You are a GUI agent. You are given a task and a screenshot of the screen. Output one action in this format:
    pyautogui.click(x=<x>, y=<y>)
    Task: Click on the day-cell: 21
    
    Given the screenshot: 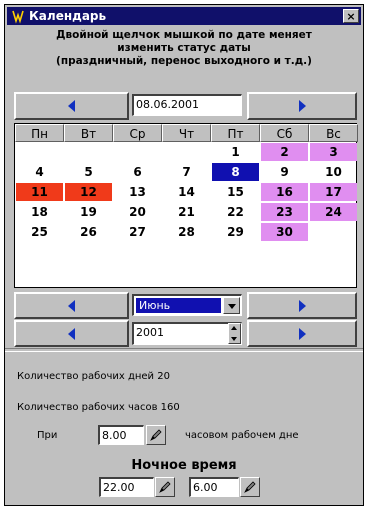 What is the action you would take?
    pyautogui.click(x=186, y=212)
    